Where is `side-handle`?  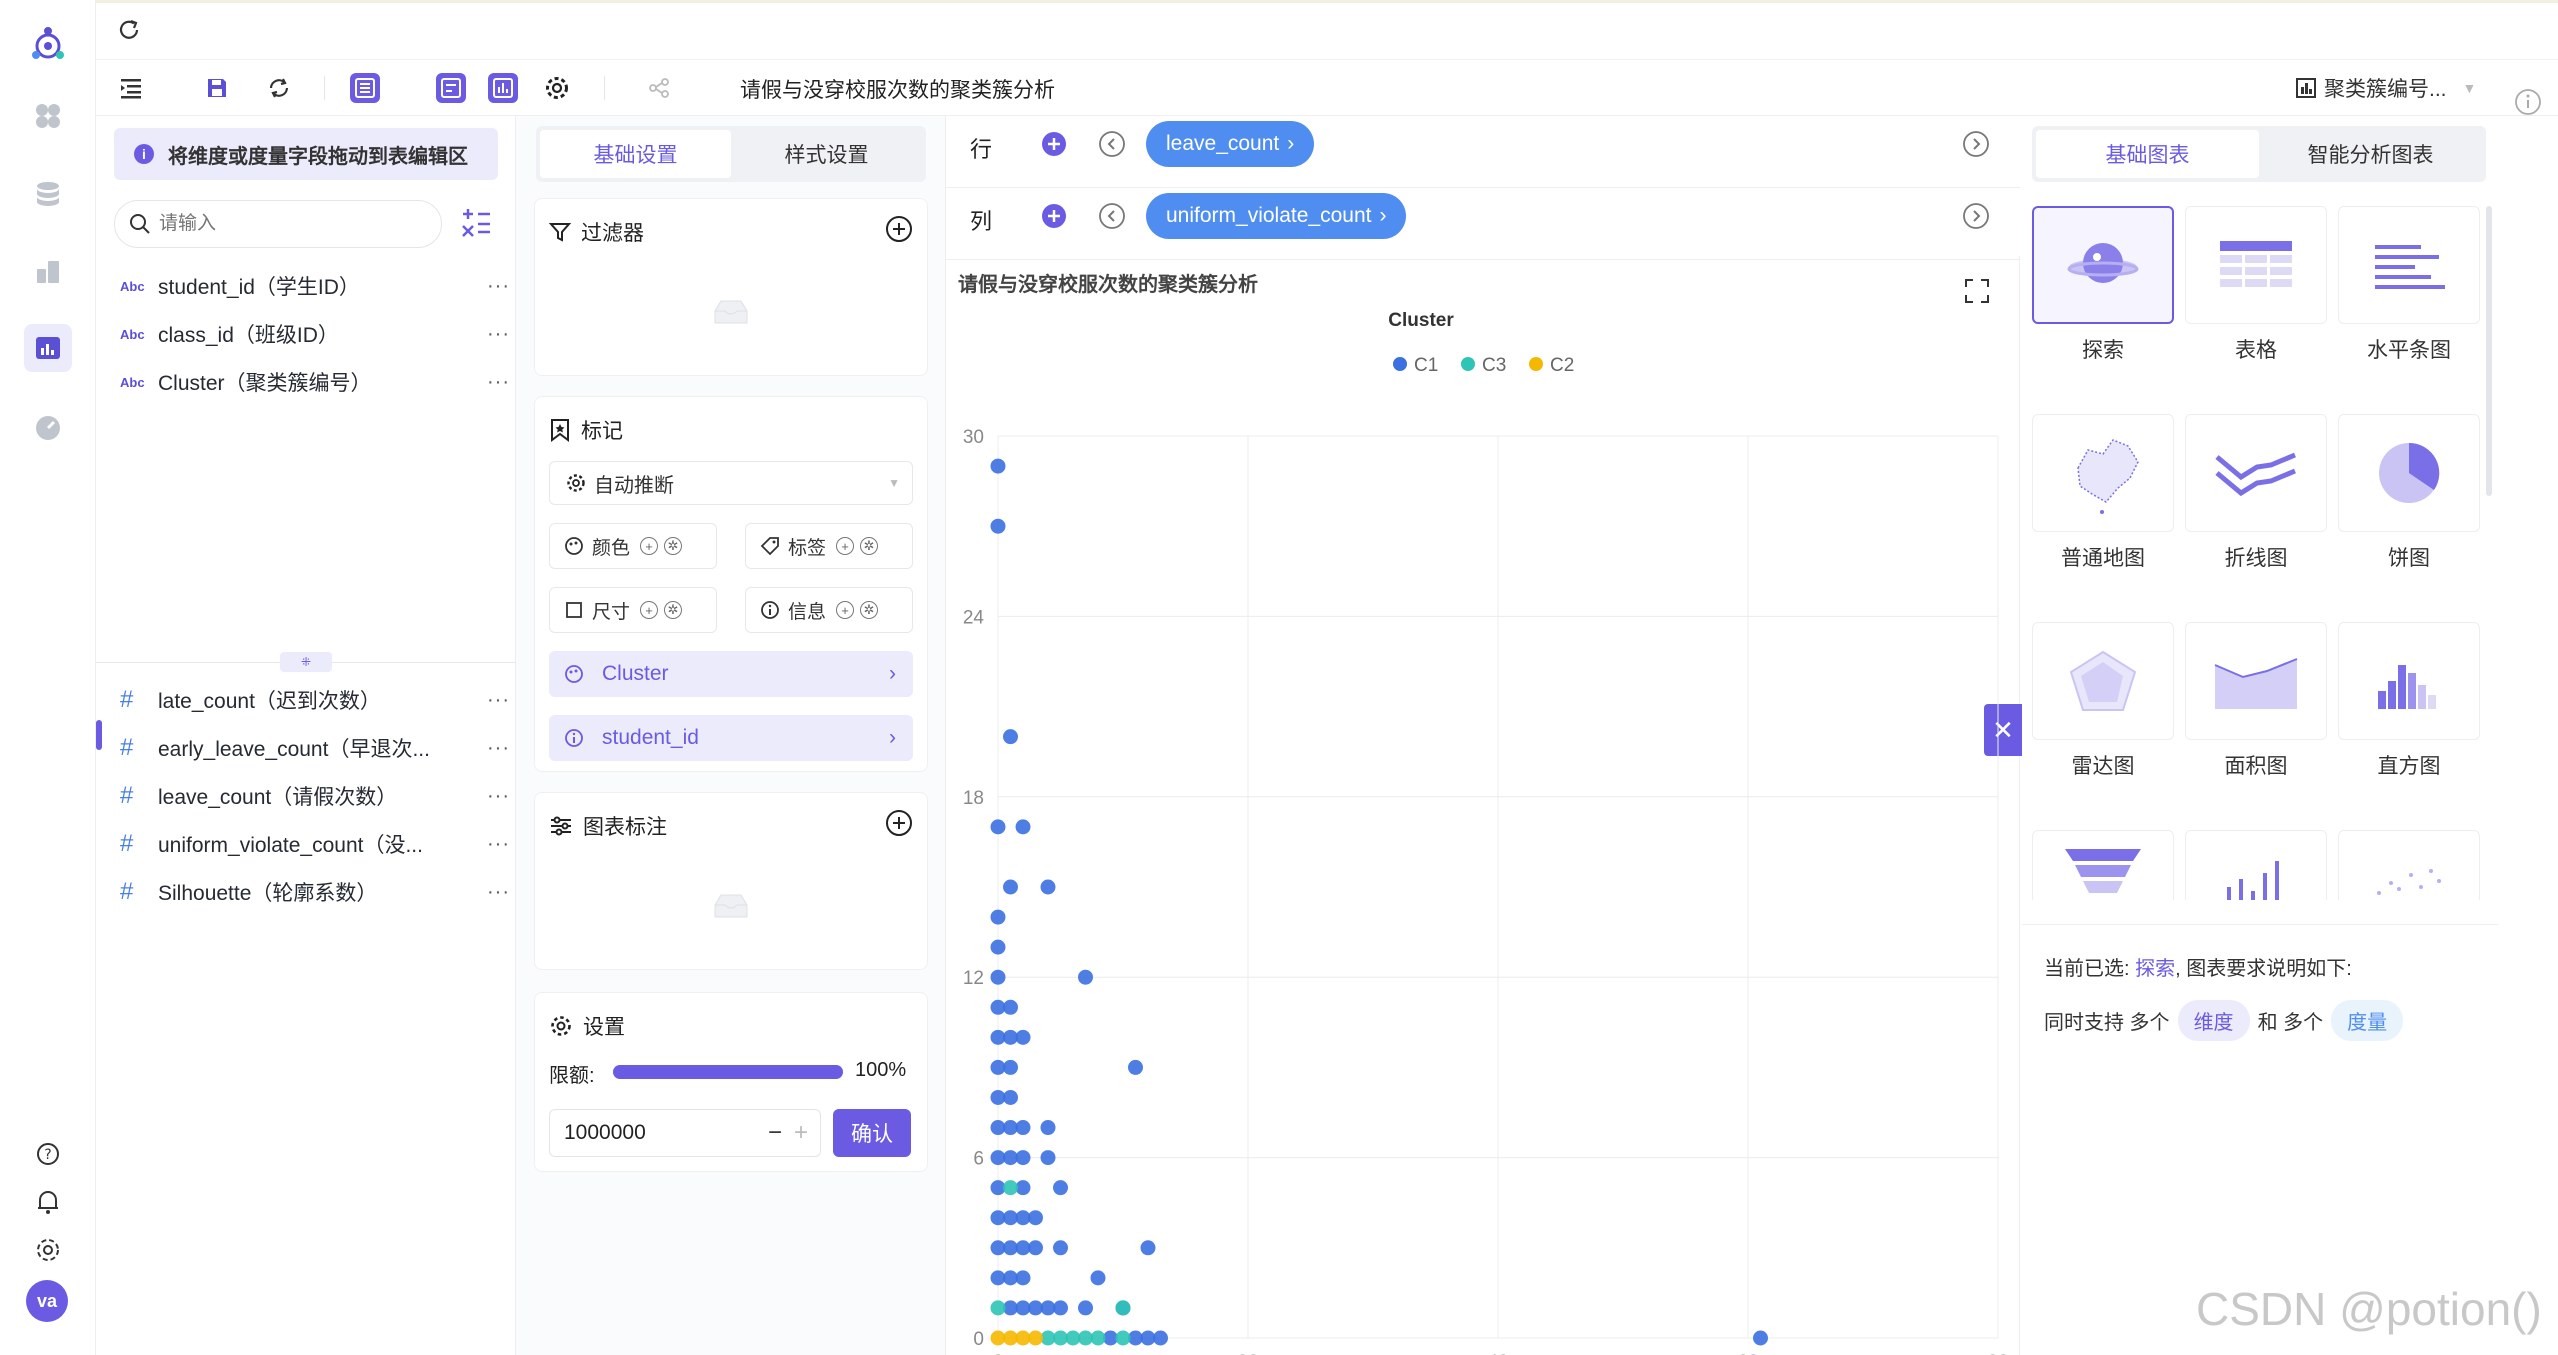 side-handle is located at coordinates (99, 735).